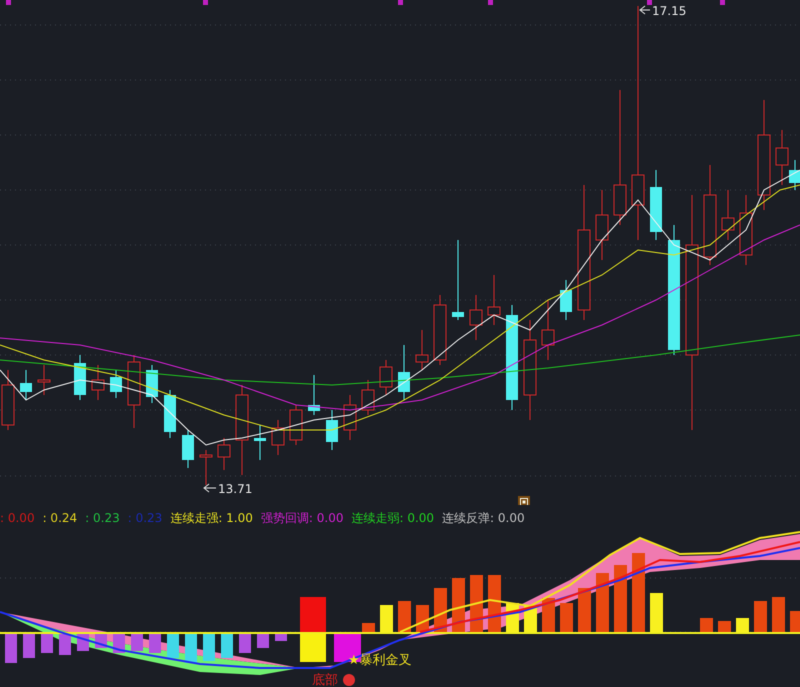 The height and width of the screenshot is (687, 800). I want to click on indicator-value: 连续反弹: 0.00, so click(483, 518).